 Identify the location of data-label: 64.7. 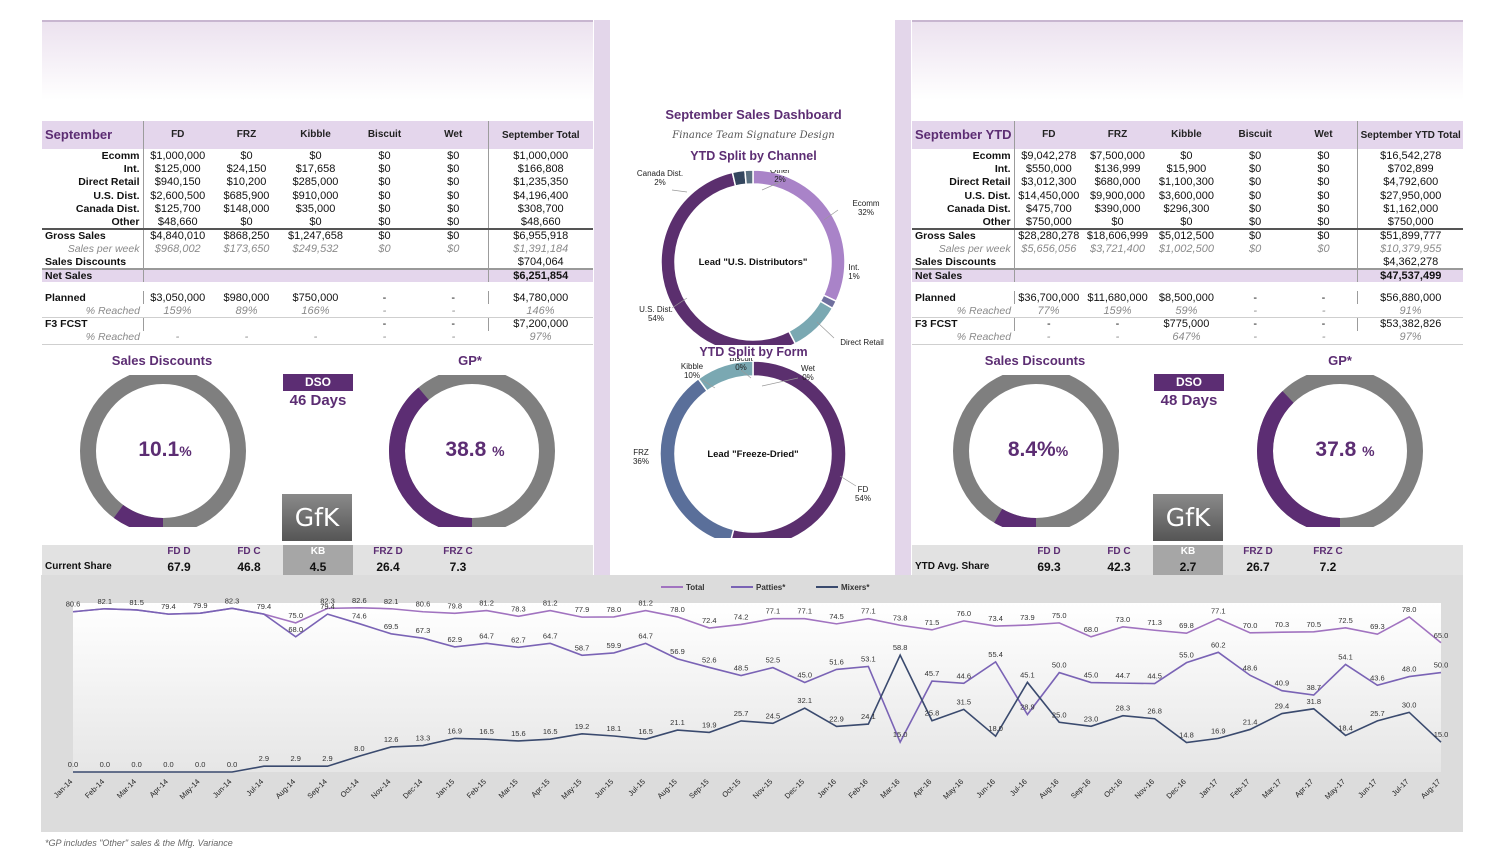
(486, 635).